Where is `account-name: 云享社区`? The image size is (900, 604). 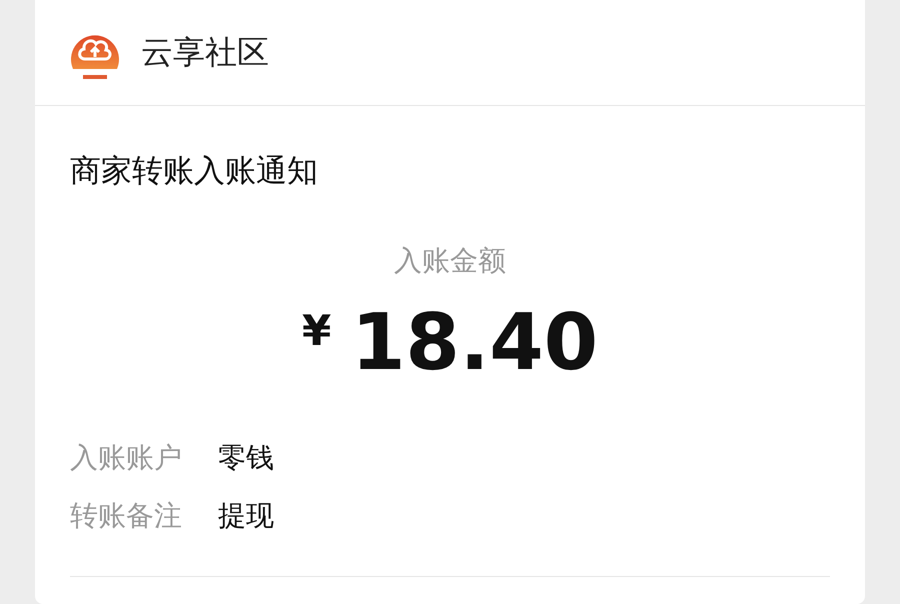
account-name: 云享社区 is located at coordinates (205, 52).